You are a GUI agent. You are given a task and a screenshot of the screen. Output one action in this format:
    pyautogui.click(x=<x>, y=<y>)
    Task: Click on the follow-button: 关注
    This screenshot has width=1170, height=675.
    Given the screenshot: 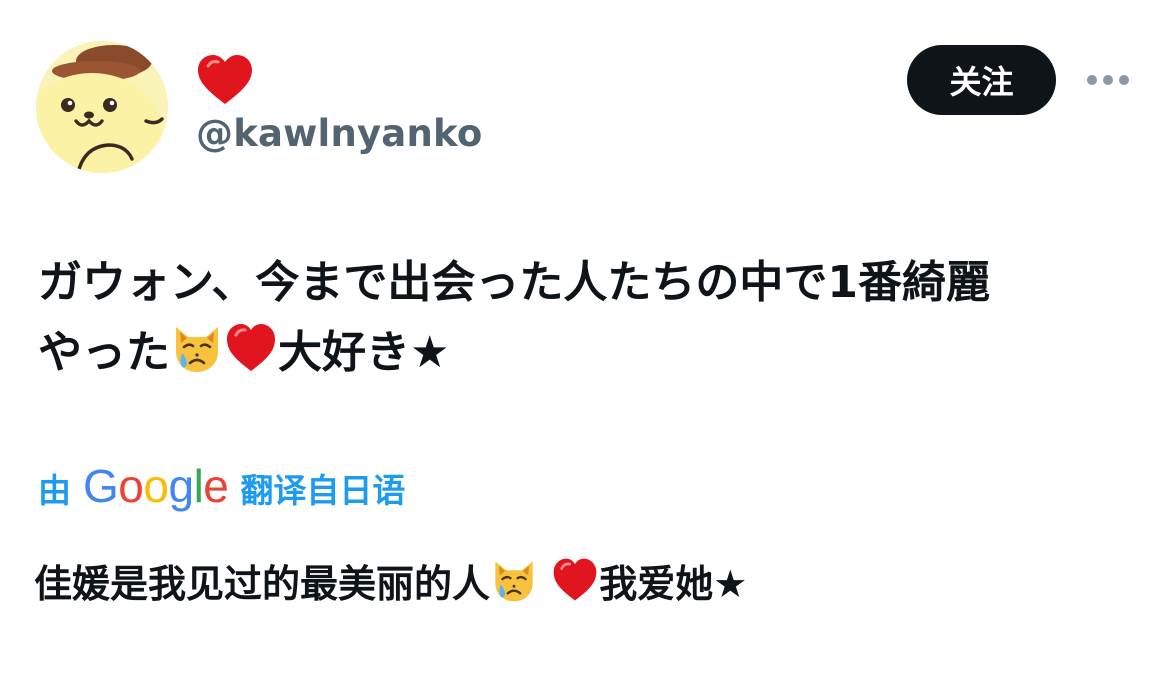 What is the action you would take?
    pyautogui.click(x=981, y=80)
    